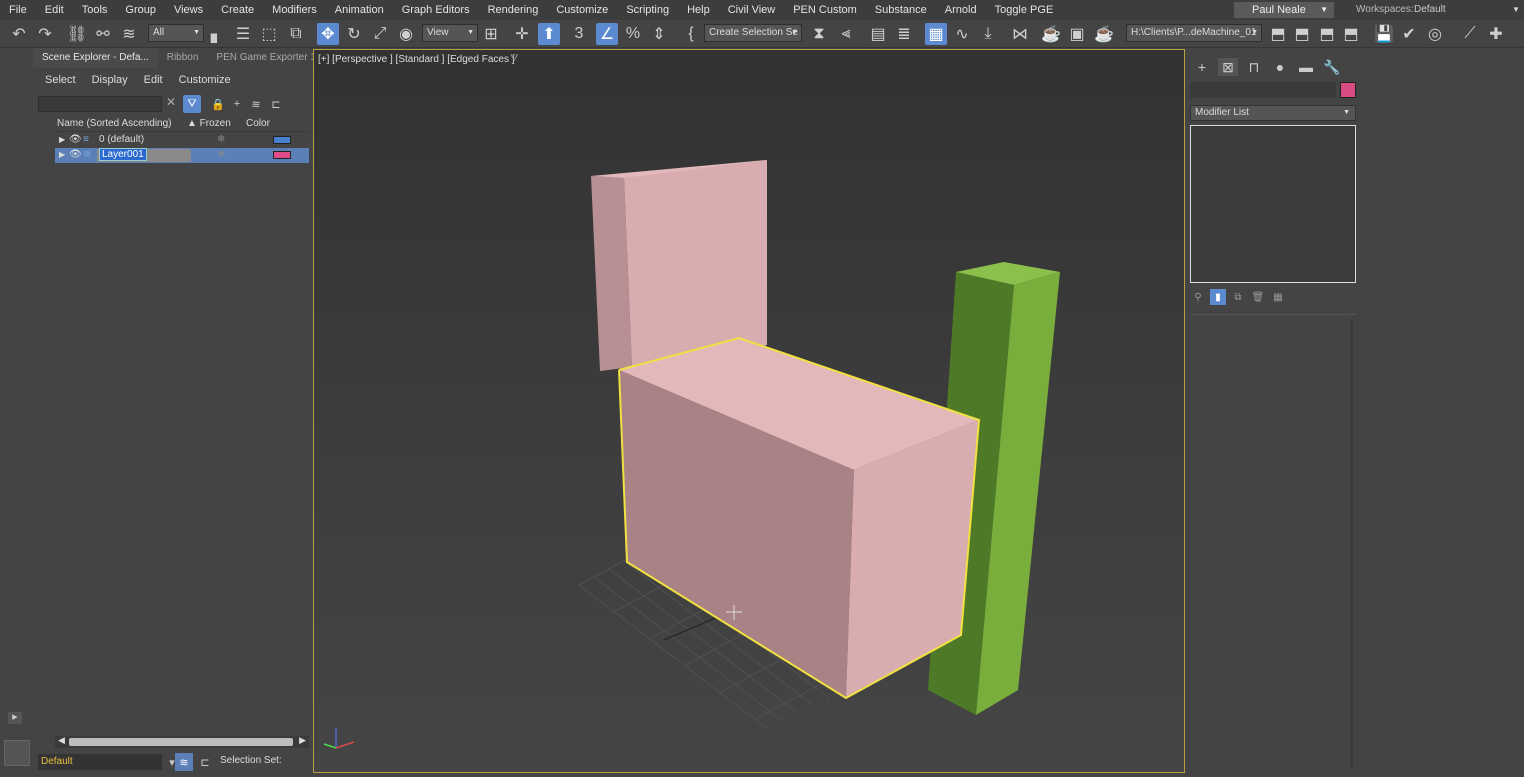 The height and width of the screenshot is (777, 1524). What do you see at coordinates (140, 10) in the screenshot?
I see `menu-group: Group` at bounding box center [140, 10].